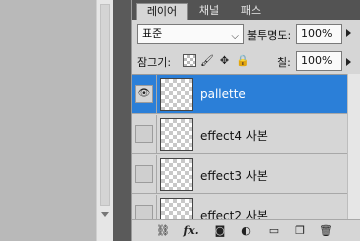 This screenshot has height=241, width=360. Describe the element at coordinates (251, 11) in the screenshot. I see `tab-paths: 패스` at that location.